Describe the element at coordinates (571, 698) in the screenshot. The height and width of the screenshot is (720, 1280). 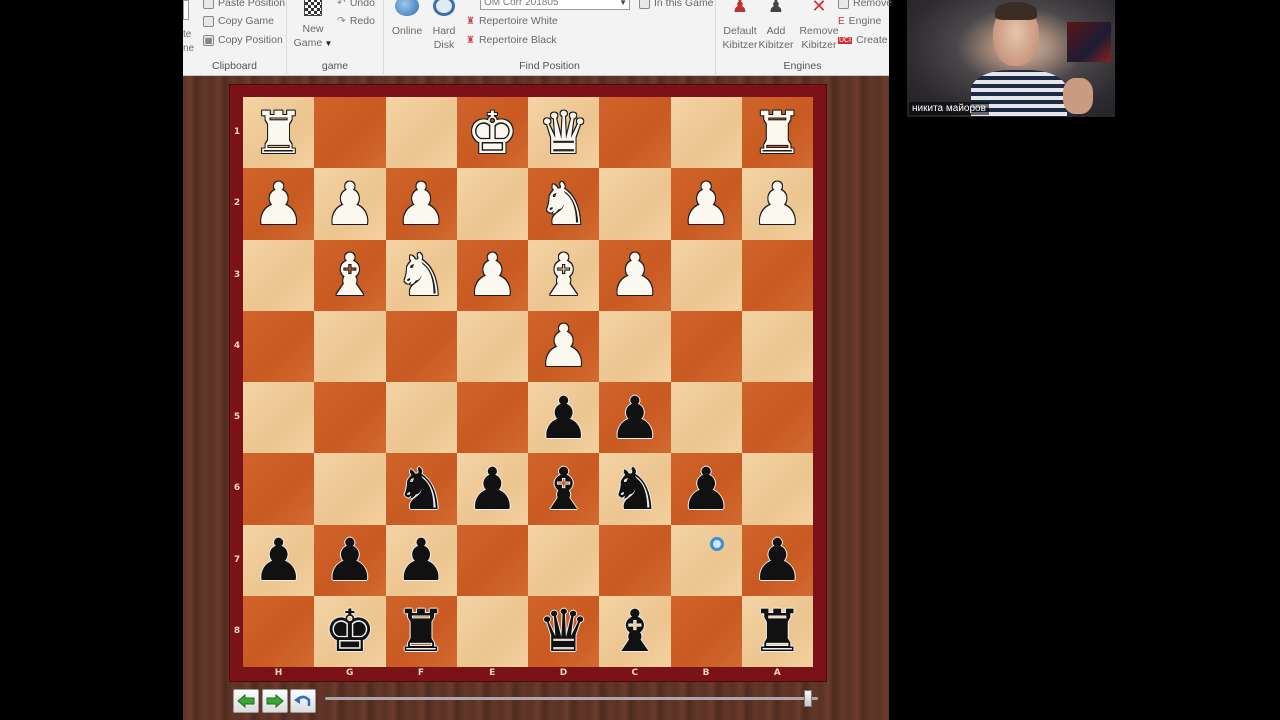
I see `move-slider-track` at that location.